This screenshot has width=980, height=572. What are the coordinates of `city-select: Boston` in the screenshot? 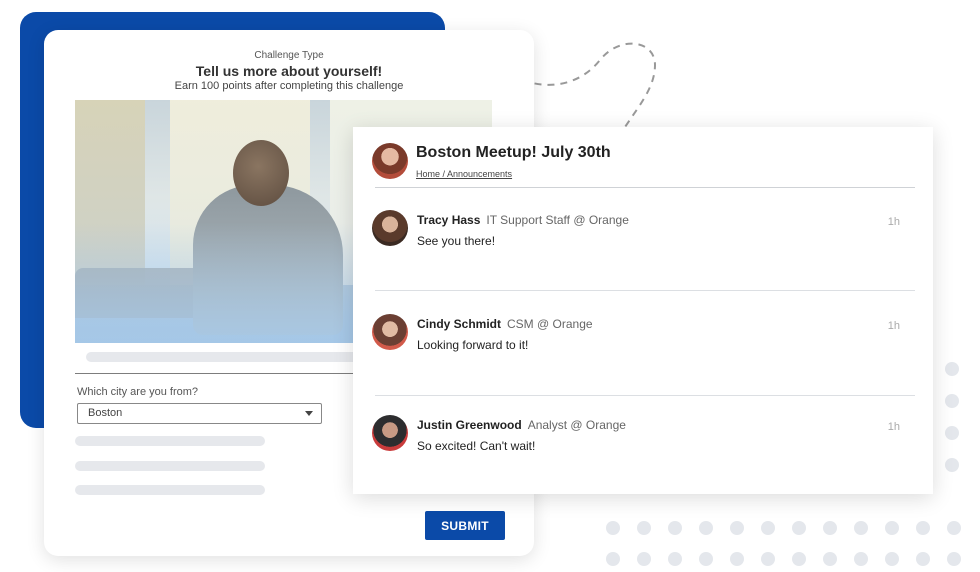 It's located at (199, 413).